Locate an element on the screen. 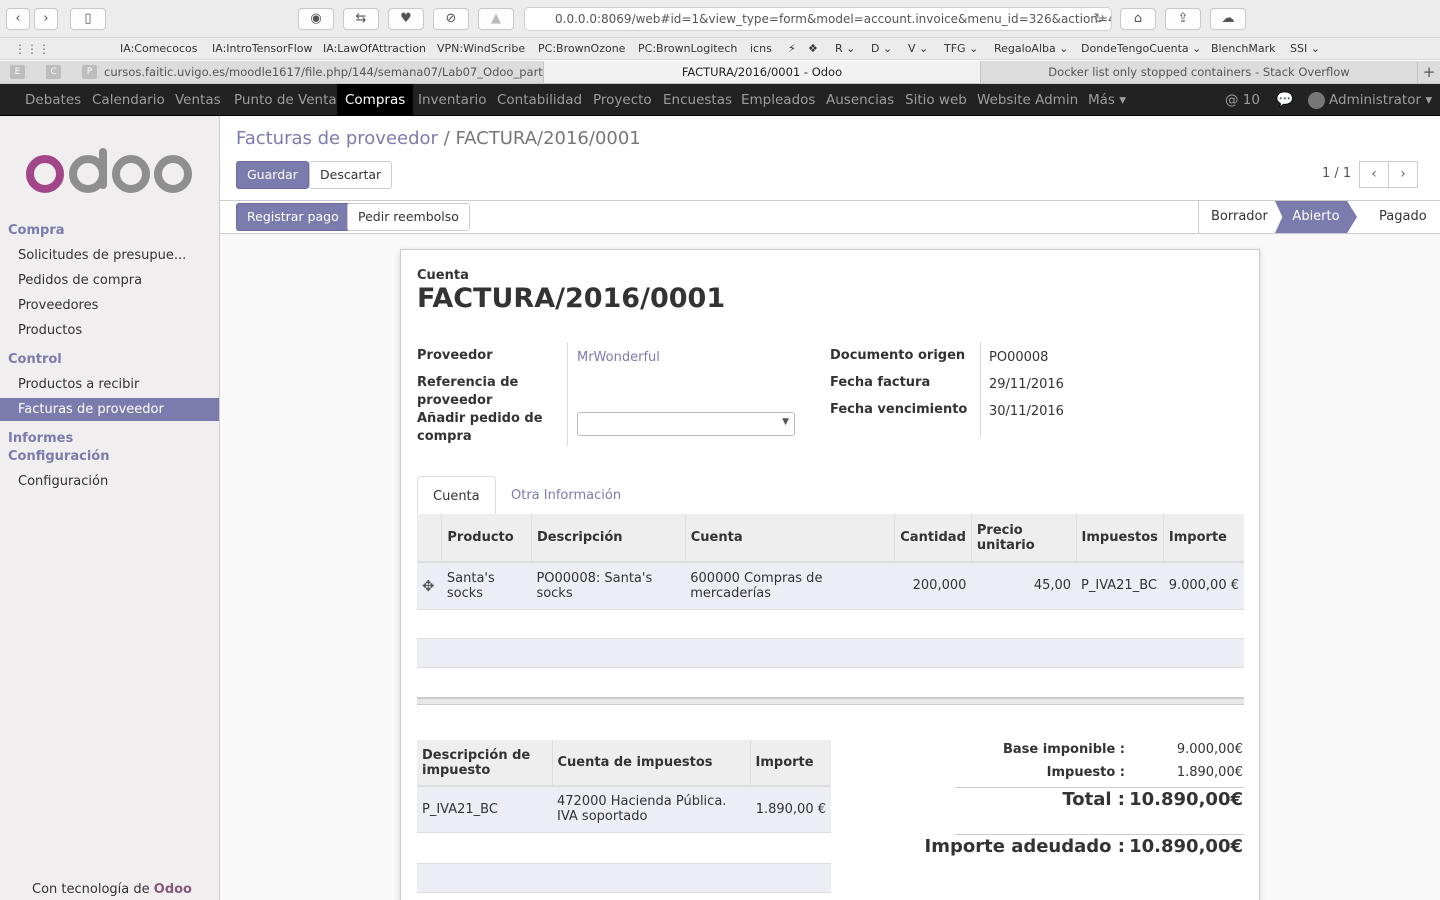  column-header-unit-price: Precio unitario is located at coordinates (1024, 538).